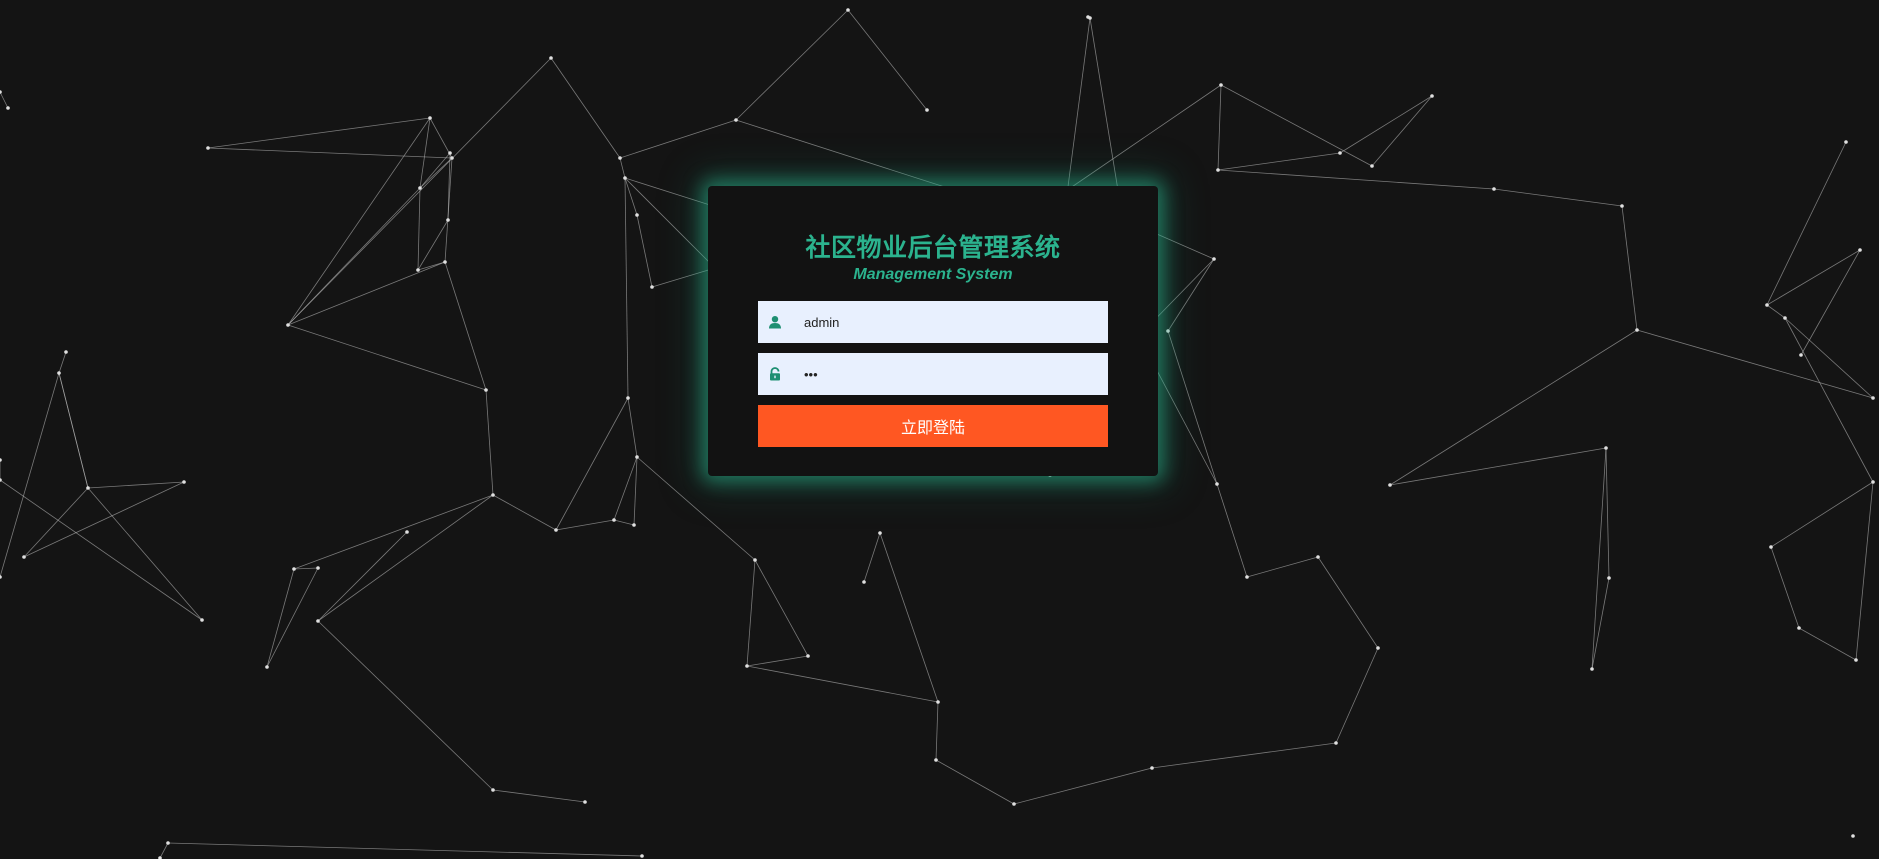  I want to click on username-input, so click(950, 322).